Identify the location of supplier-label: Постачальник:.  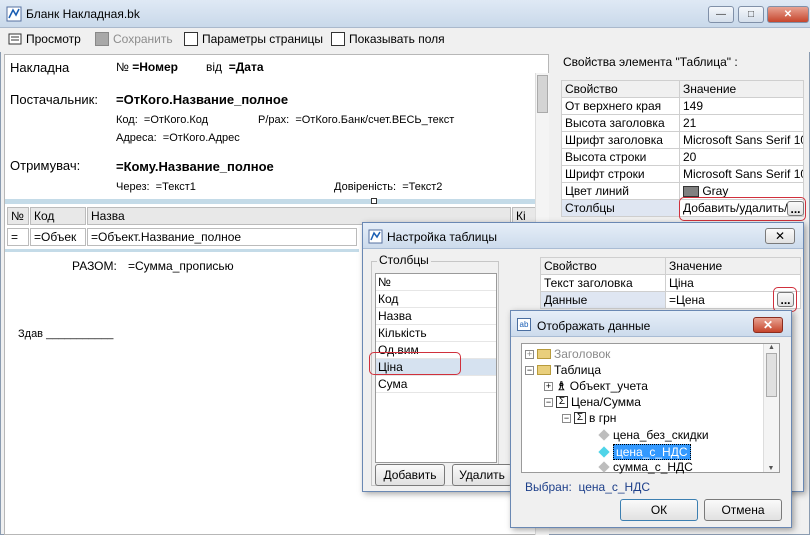
(57, 100).